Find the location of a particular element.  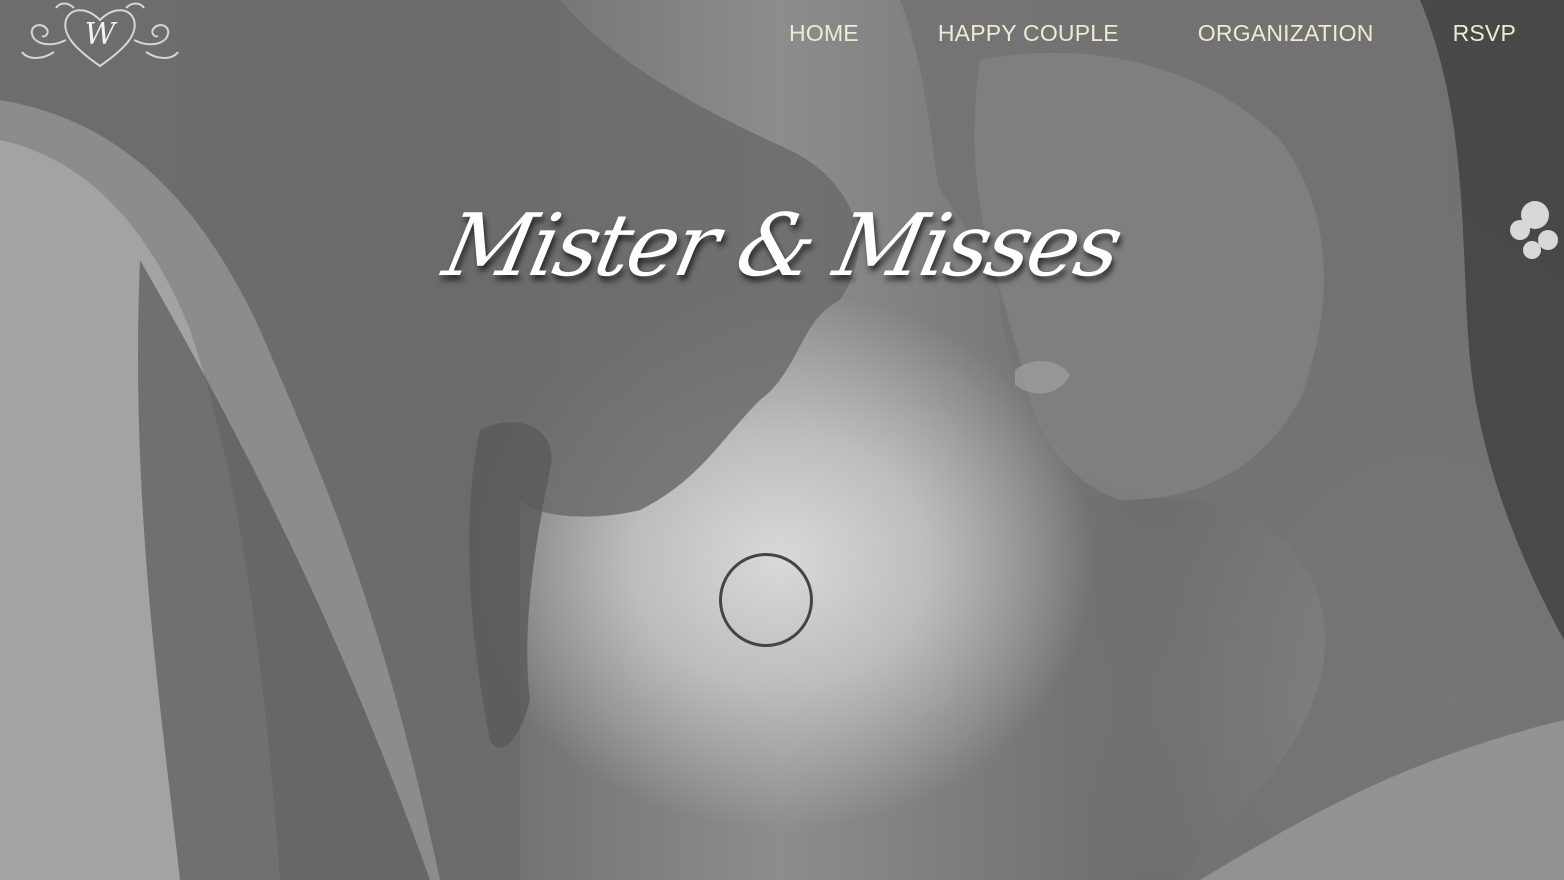

hero-title: Mister & Misses is located at coordinates (782, 246).